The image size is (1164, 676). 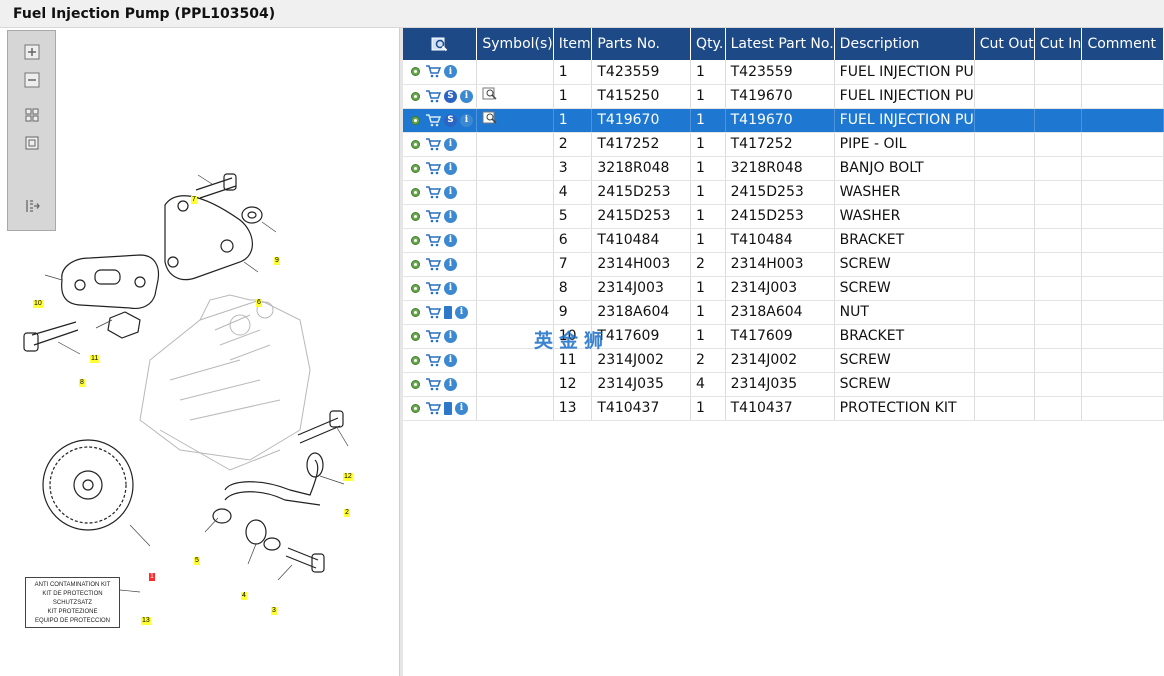 What do you see at coordinates (440, 44) in the screenshot?
I see `column-header-search` at bounding box center [440, 44].